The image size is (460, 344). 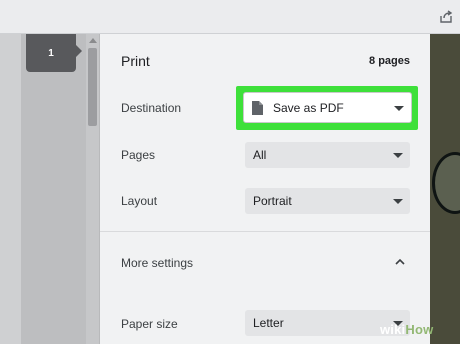 What do you see at coordinates (260, 155) in the screenshot?
I see `pages-value: All` at bounding box center [260, 155].